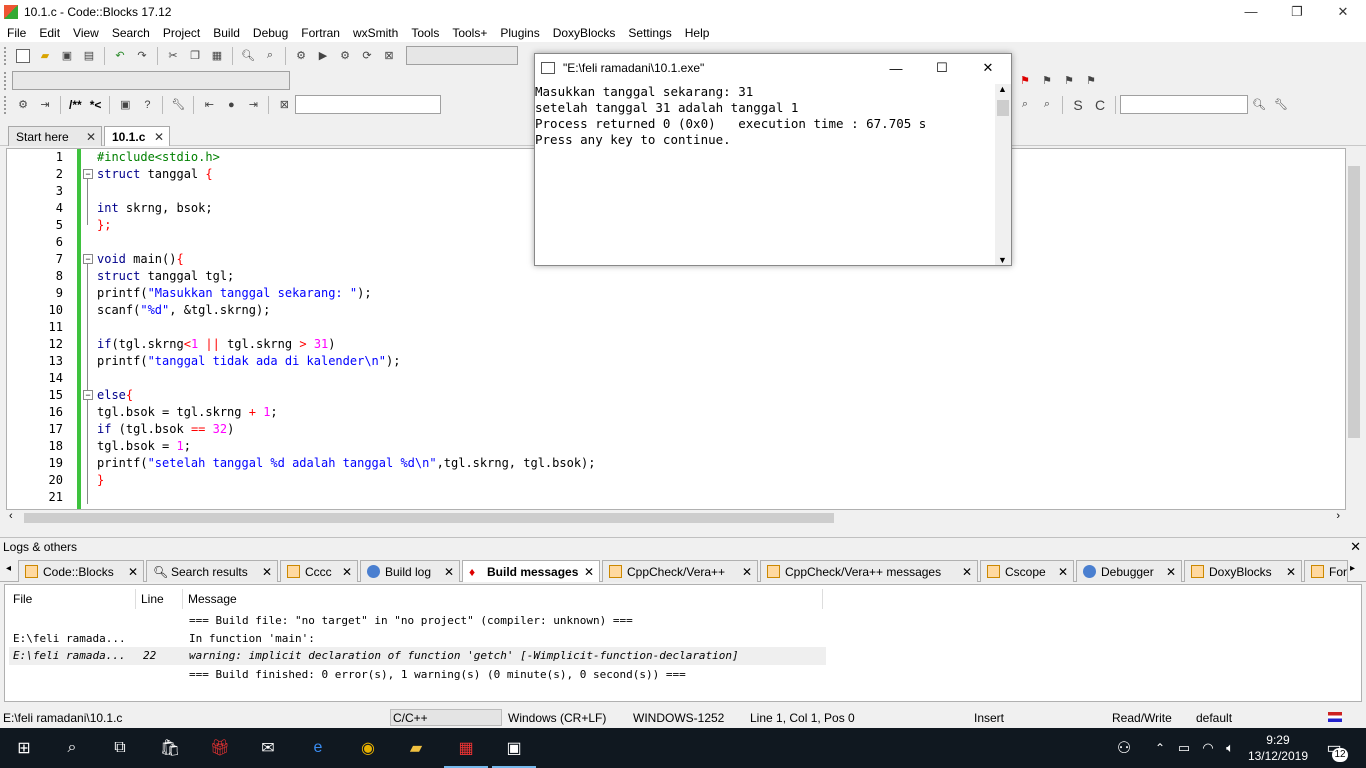  Describe the element at coordinates (1326, 571) in the screenshot. I see `log-tab-fortran: Fort` at that location.